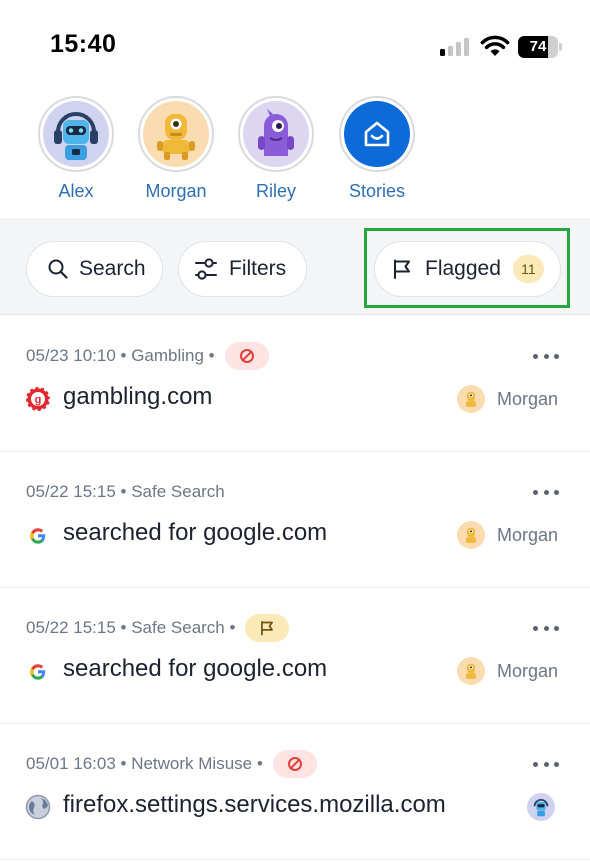 The image size is (590, 866). I want to click on filters-label: Filters, so click(258, 268).